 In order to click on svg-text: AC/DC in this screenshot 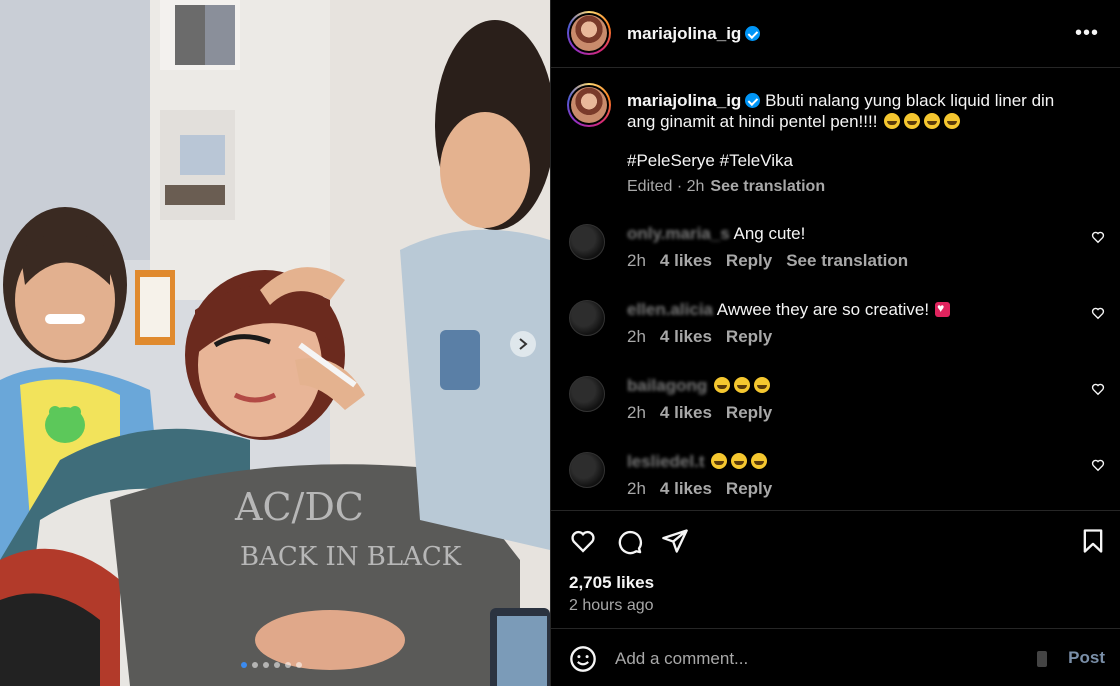, I will do `click(299, 507)`.